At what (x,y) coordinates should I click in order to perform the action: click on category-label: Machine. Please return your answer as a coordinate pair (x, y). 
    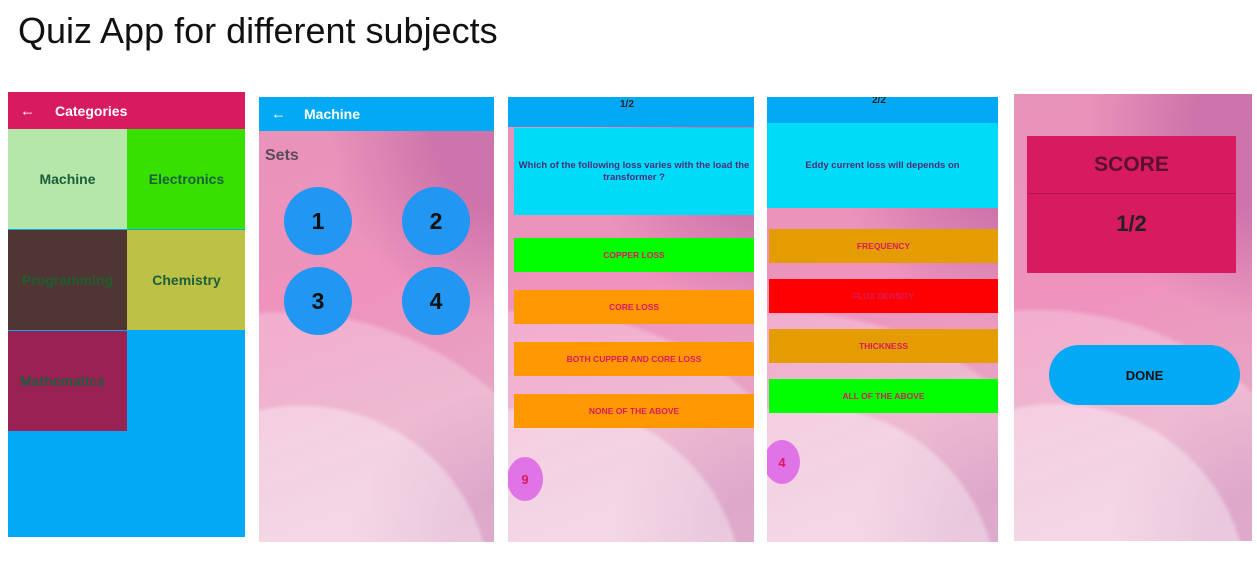
    Looking at the image, I should click on (67, 179).